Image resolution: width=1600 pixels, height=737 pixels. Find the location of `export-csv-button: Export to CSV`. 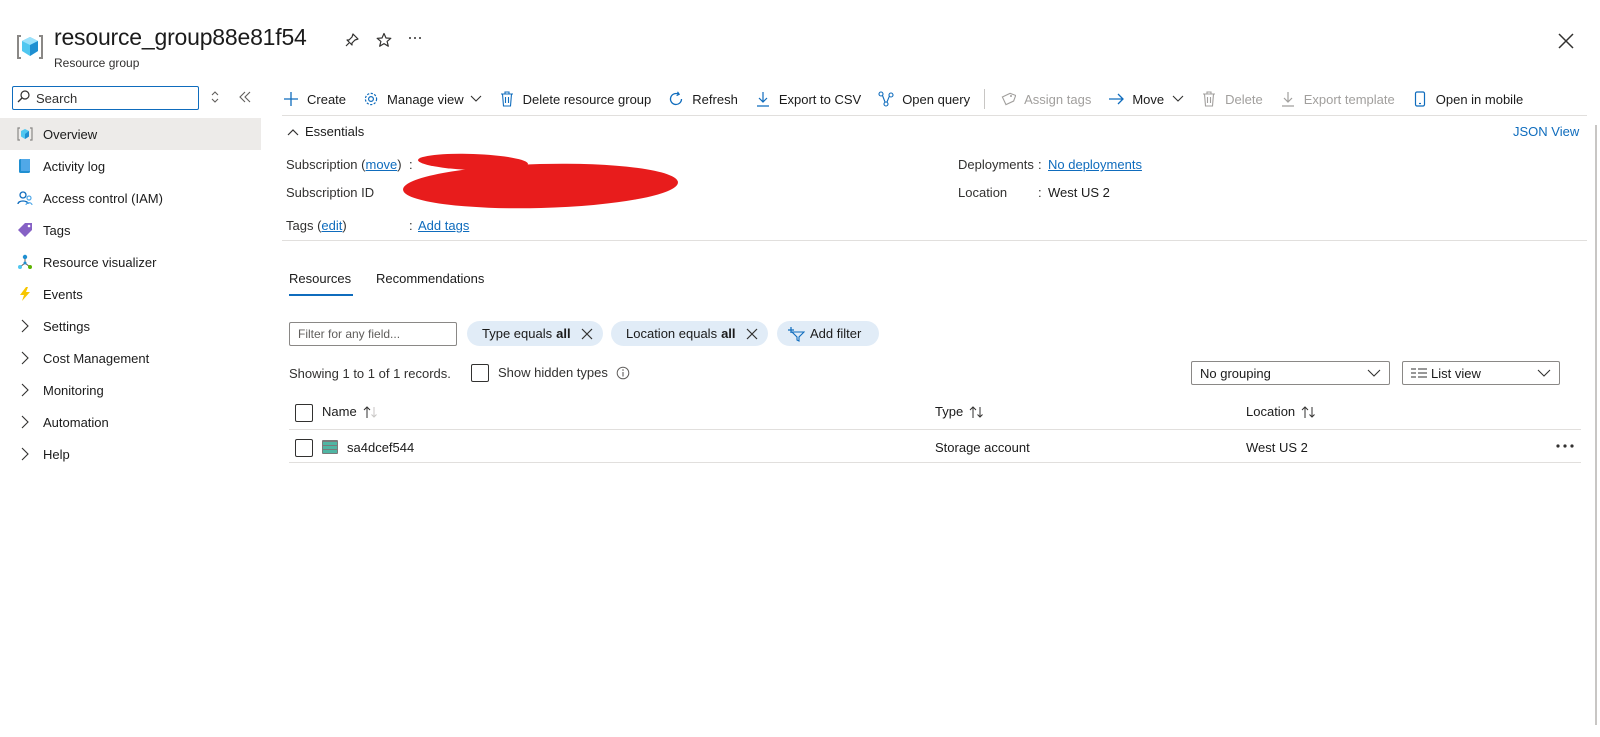

export-csv-button: Export to CSV is located at coordinates (807, 99).